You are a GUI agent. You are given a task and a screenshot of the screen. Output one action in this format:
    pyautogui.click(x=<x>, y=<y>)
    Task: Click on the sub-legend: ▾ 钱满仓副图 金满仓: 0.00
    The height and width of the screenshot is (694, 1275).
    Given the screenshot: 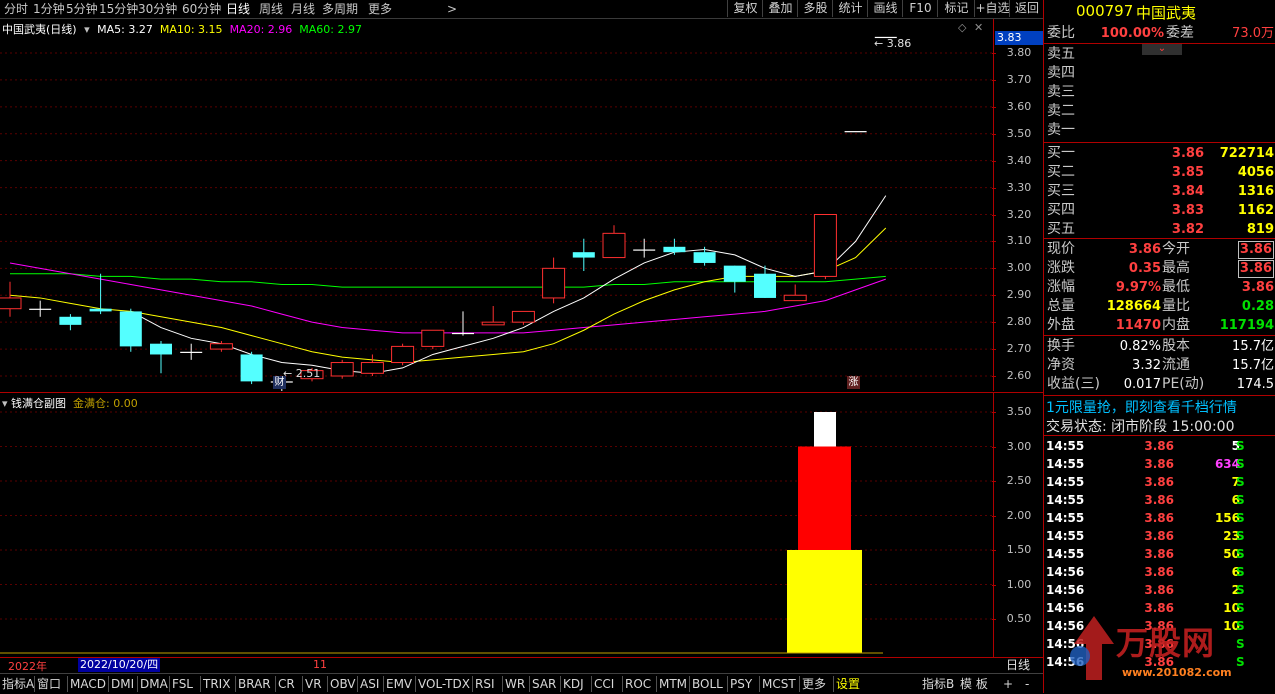 What is the action you would take?
    pyautogui.click(x=70, y=403)
    